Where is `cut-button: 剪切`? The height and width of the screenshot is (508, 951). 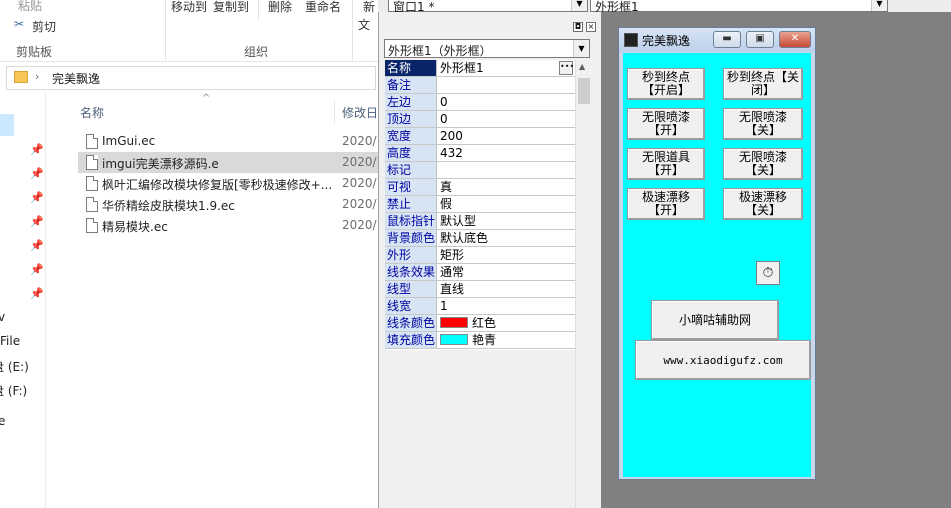
cut-button: 剪切 is located at coordinates (44, 26).